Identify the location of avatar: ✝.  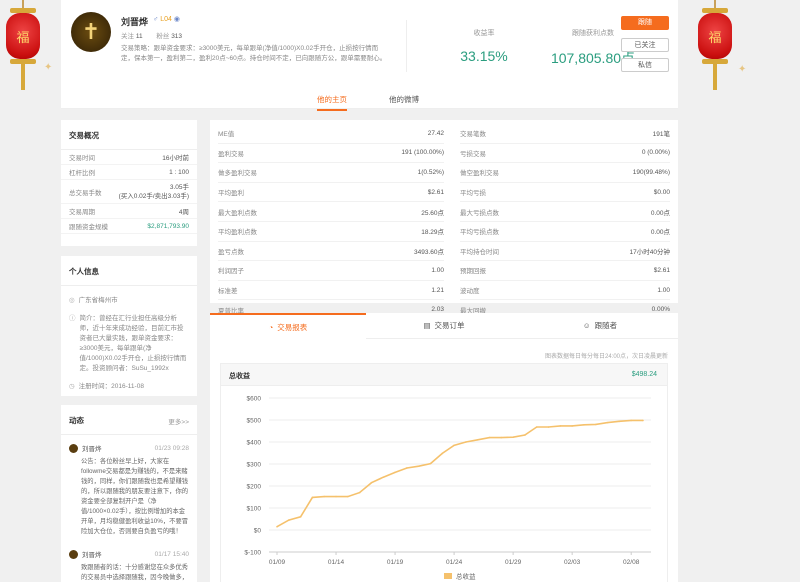
(91, 32).